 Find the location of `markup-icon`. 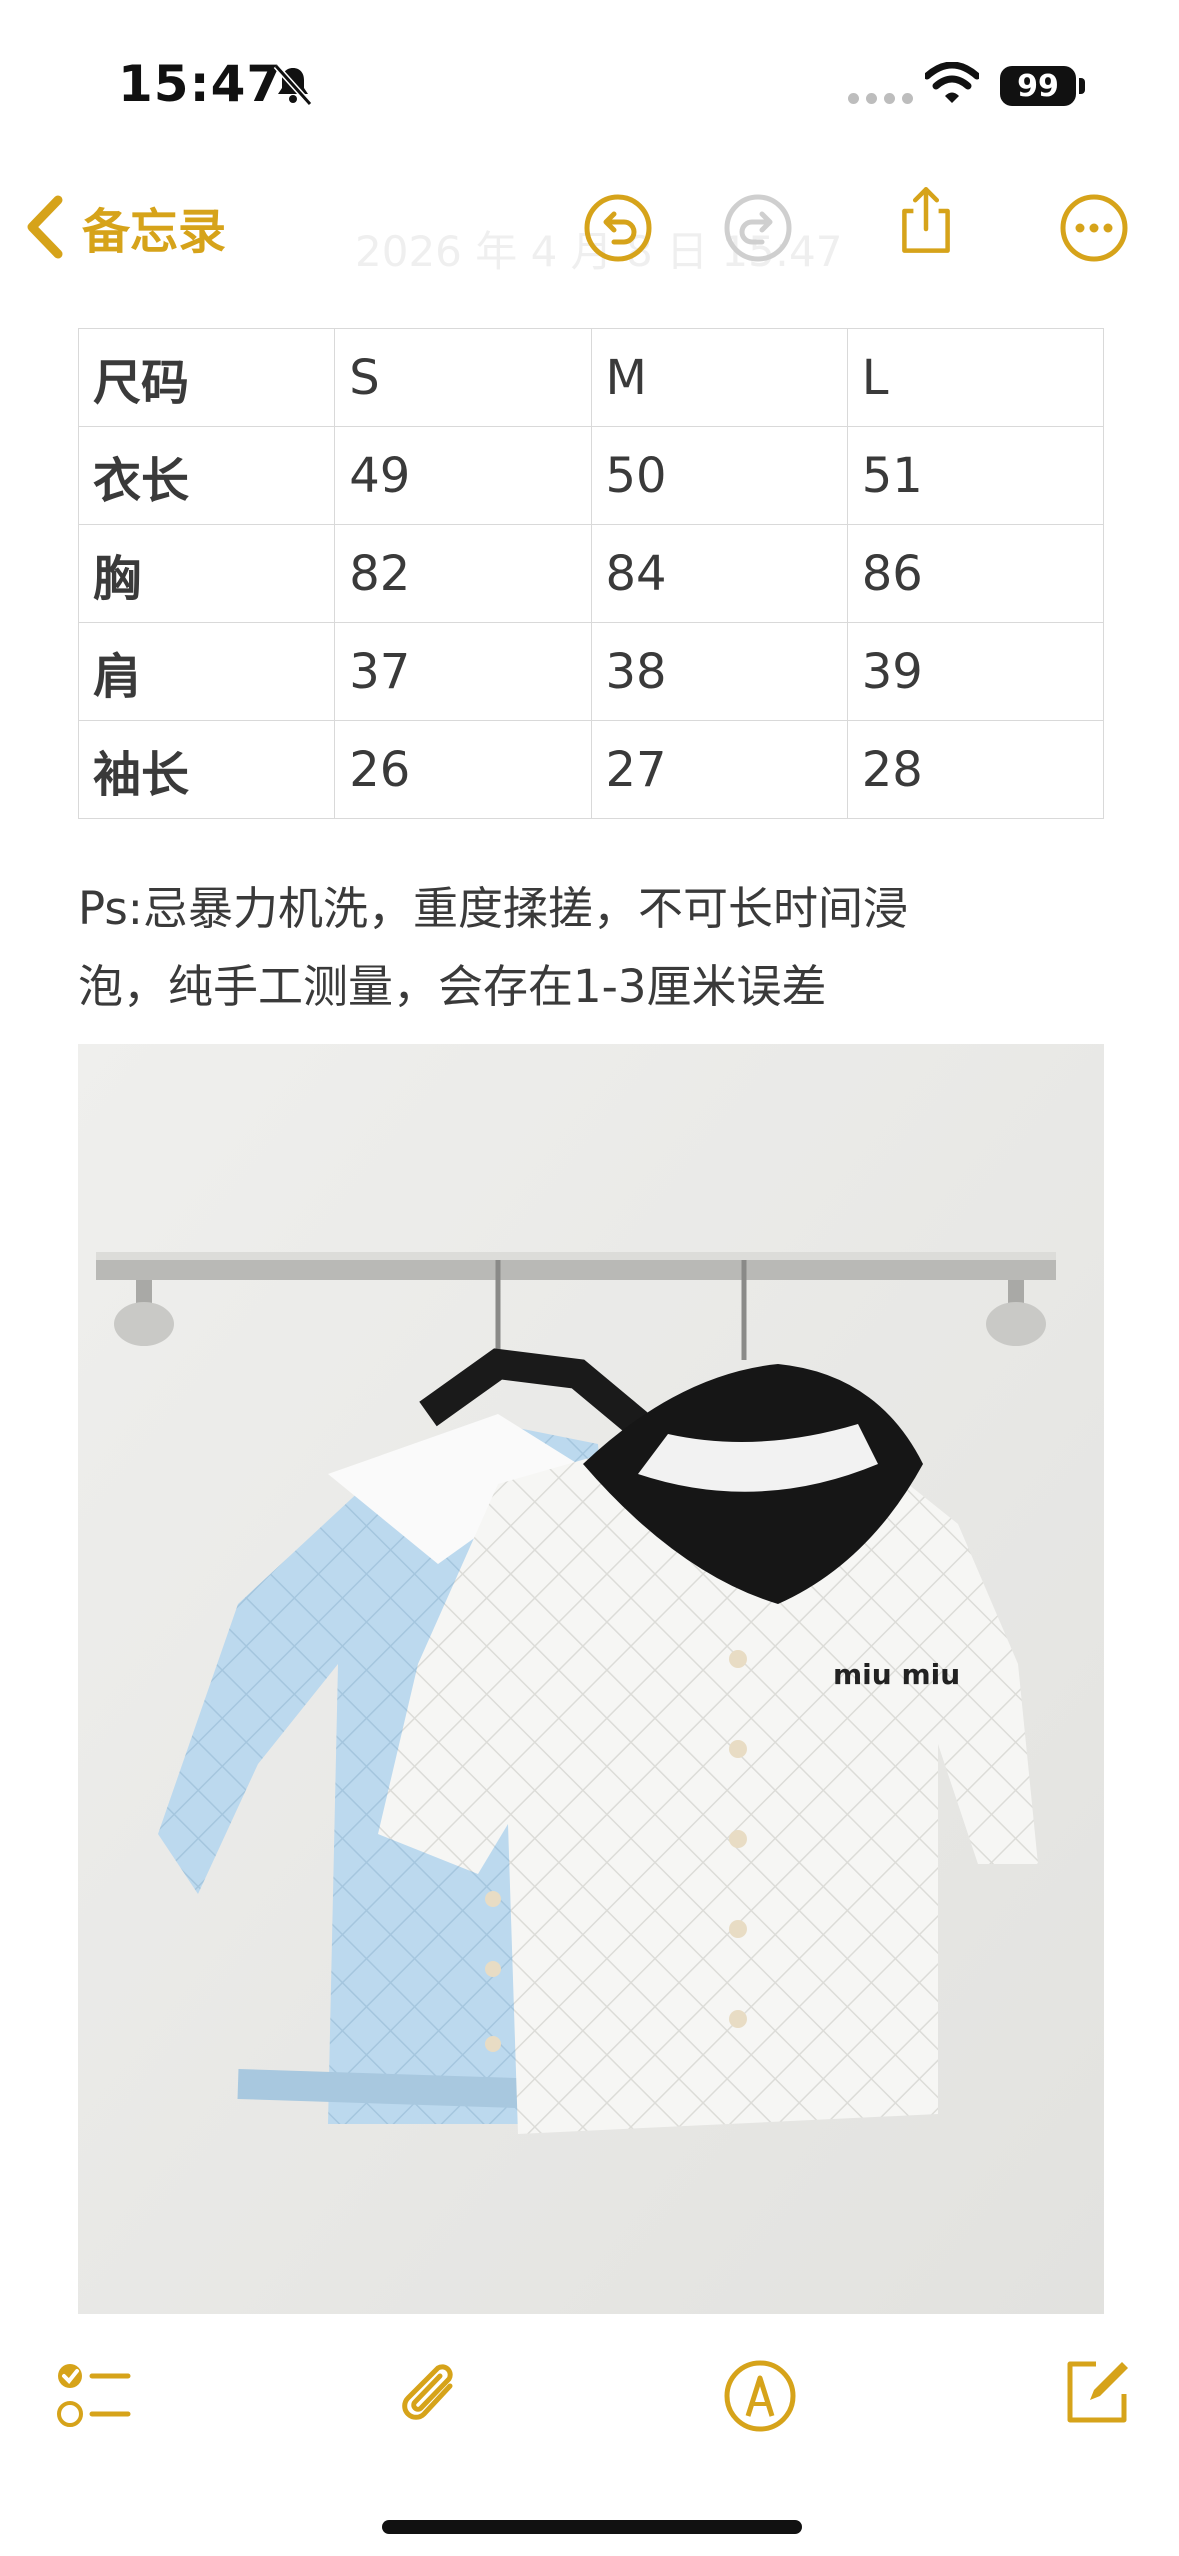

markup-icon is located at coordinates (760, 2396).